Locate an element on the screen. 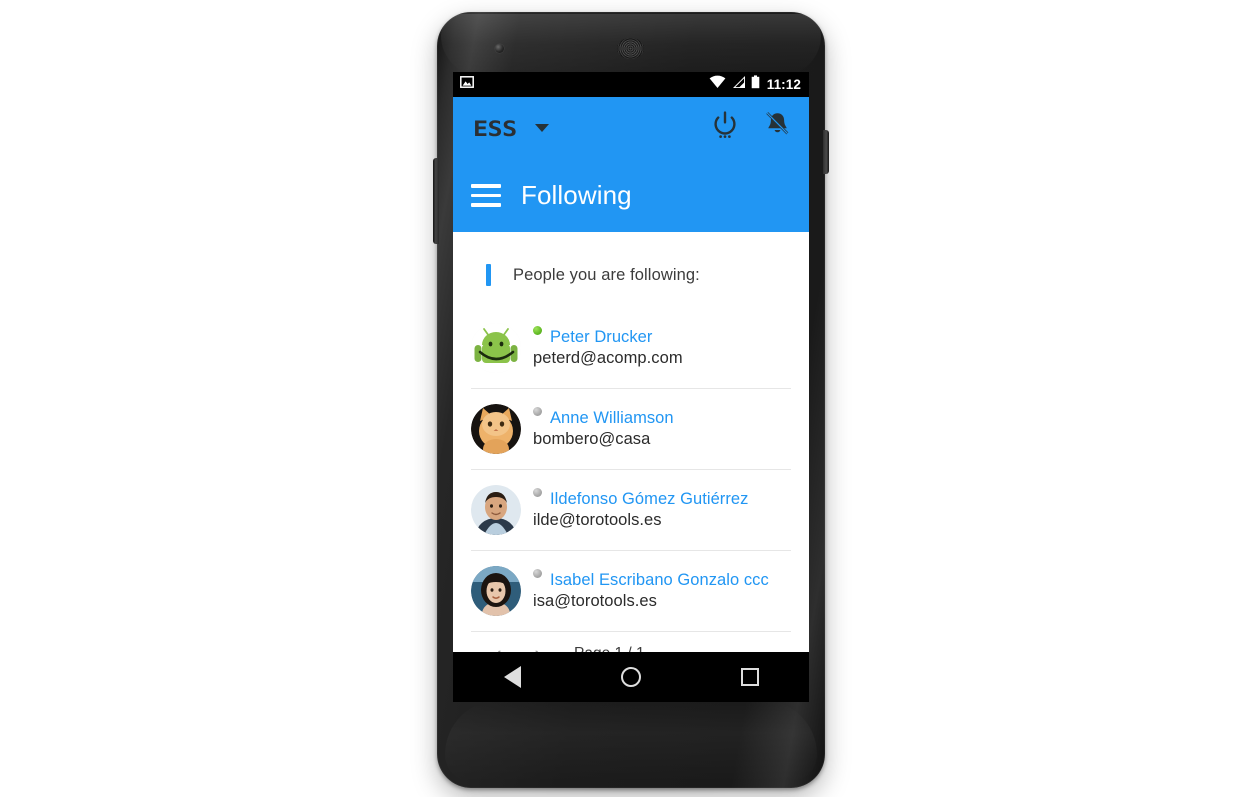 This screenshot has width=1246, height=797. home-circle-icon is located at coordinates (630, 677).